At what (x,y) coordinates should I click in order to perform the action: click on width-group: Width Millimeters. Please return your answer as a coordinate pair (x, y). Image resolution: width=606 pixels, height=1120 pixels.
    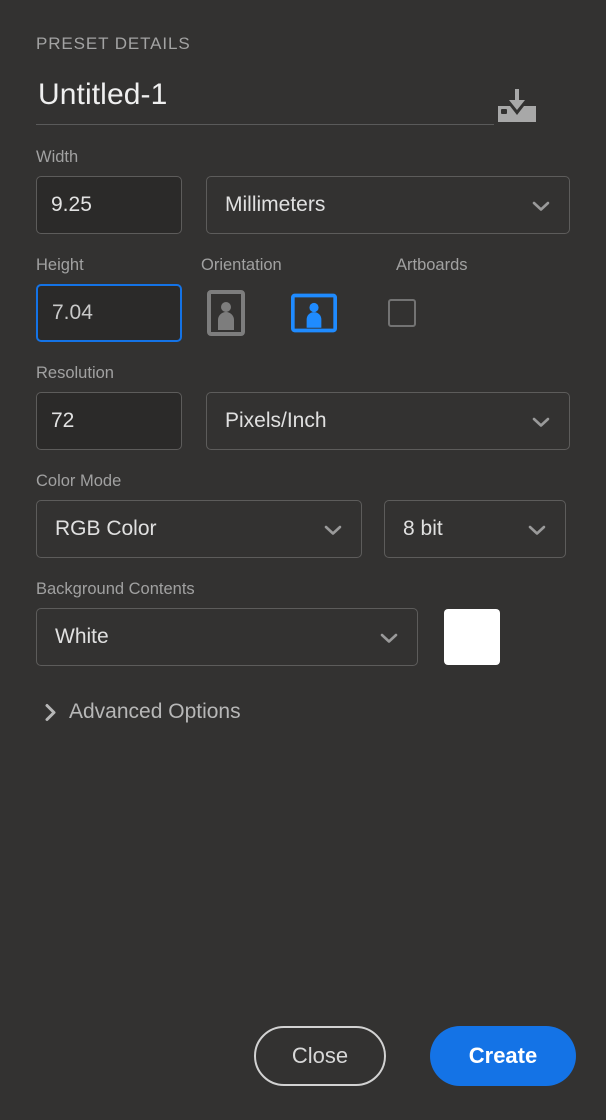
    Looking at the image, I should click on (303, 191).